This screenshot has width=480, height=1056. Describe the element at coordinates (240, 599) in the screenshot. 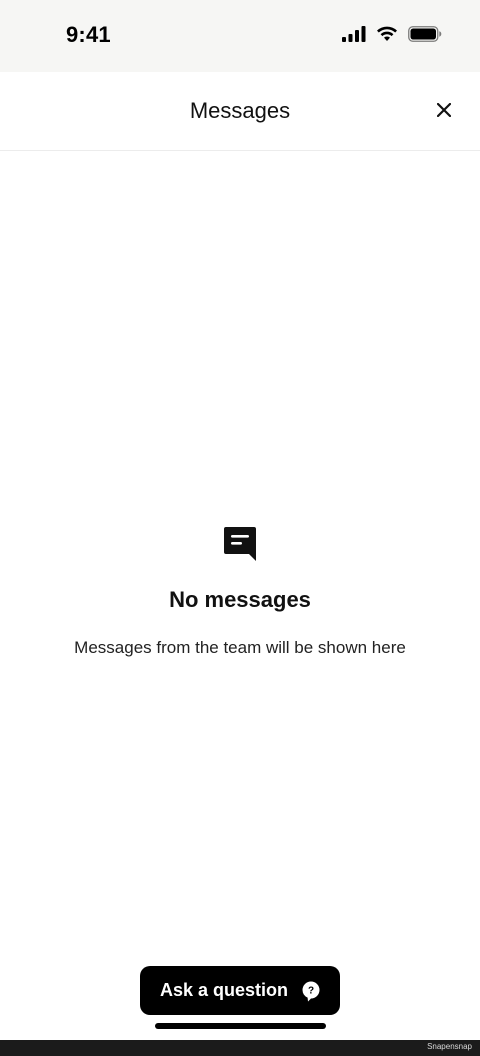

I see `empty-title: No messages` at that location.